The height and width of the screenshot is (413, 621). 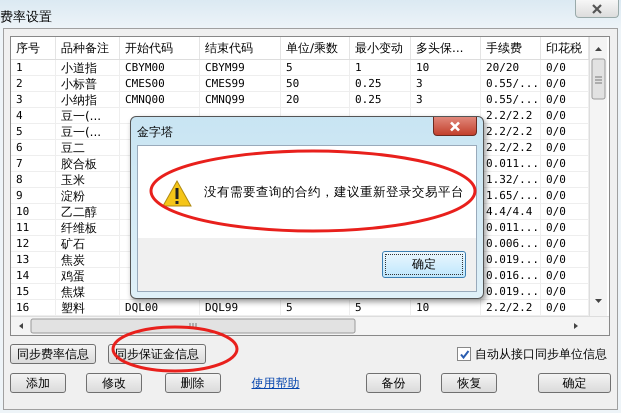 What do you see at coordinates (315, 48) in the screenshot?
I see `column-header: 单位/乘数` at bounding box center [315, 48].